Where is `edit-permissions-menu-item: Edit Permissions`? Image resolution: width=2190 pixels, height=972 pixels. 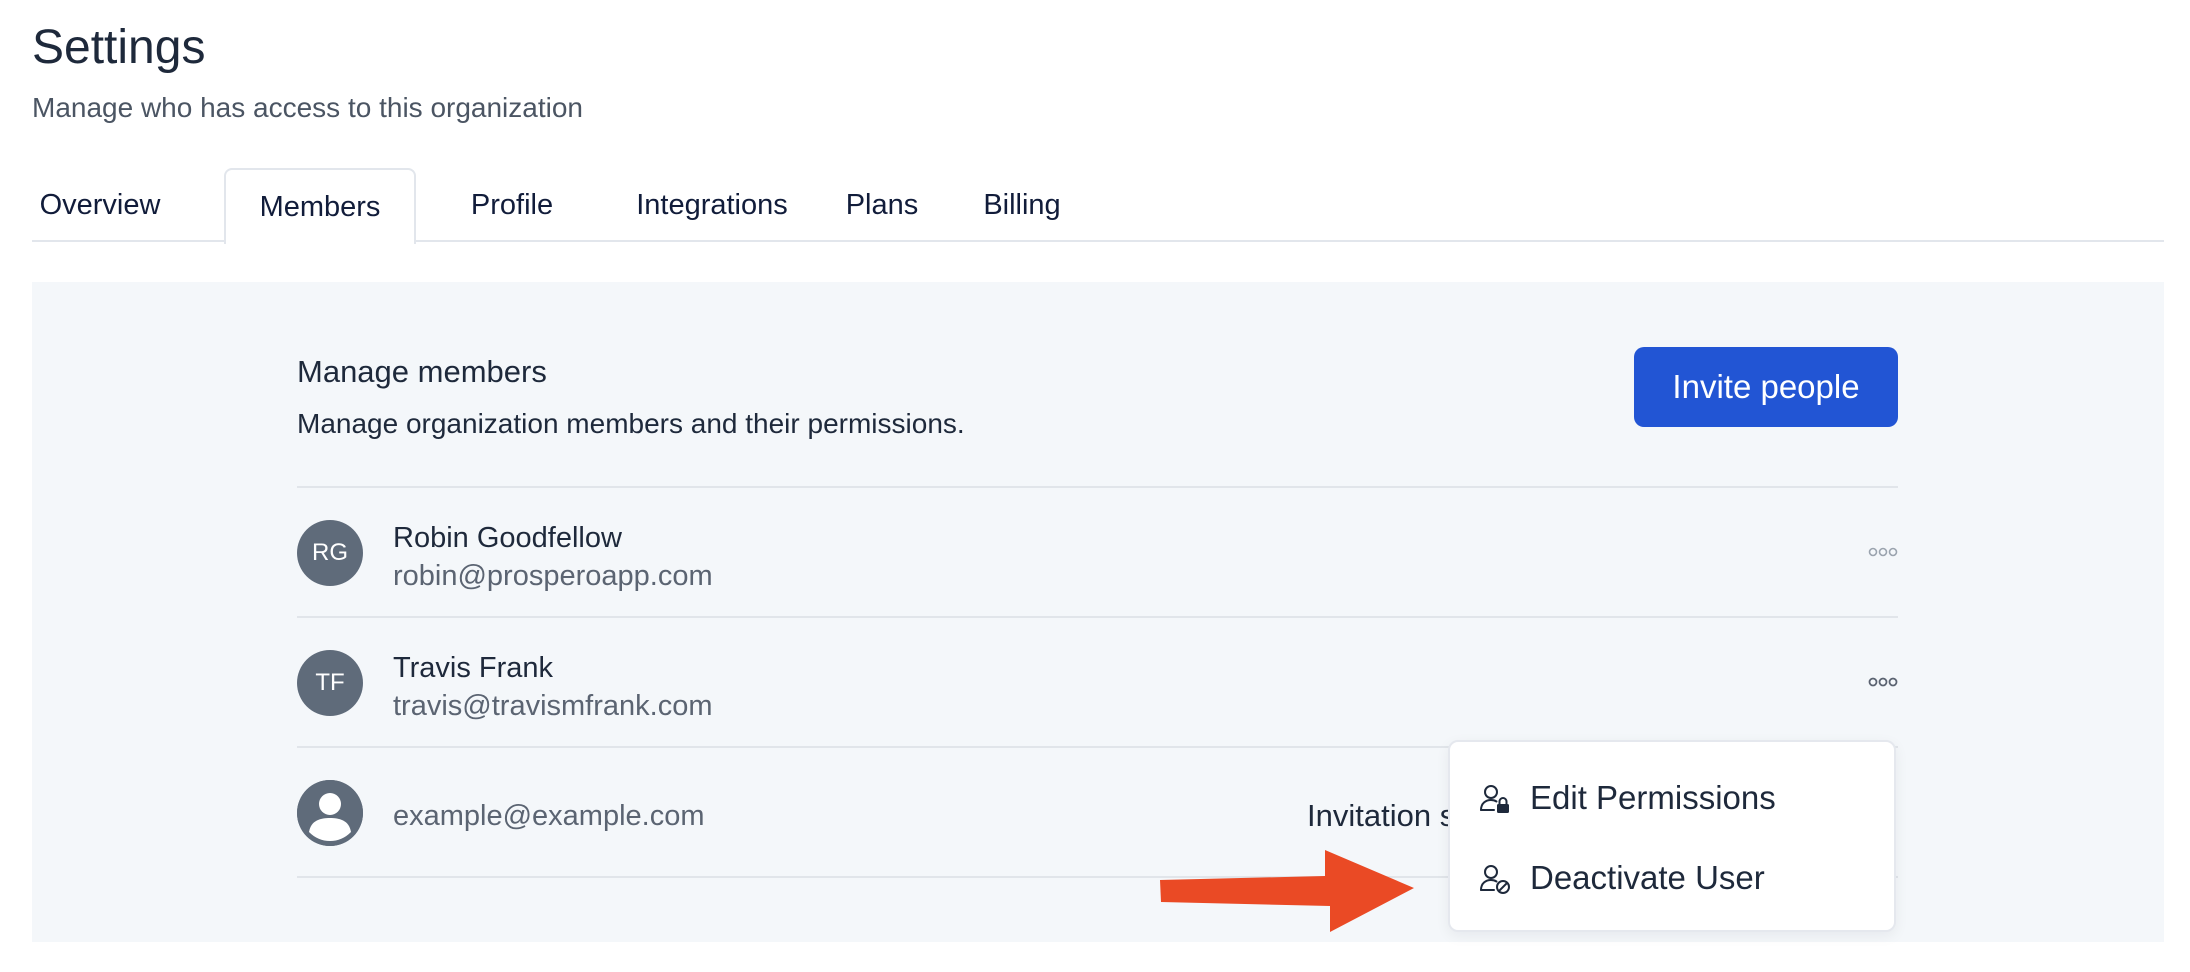
edit-permissions-menu-item: Edit Permissions is located at coordinates (1672, 798).